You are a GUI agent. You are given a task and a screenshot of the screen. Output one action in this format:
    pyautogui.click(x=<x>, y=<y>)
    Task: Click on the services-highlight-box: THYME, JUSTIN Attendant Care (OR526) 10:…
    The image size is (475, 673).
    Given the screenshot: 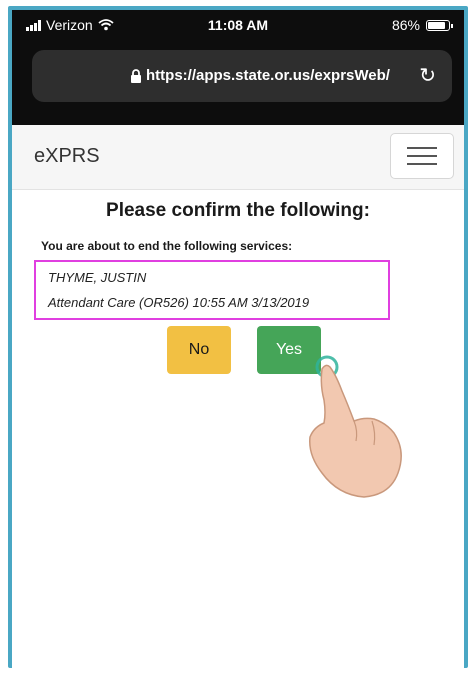 What is the action you would take?
    pyautogui.click(x=212, y=290)
    